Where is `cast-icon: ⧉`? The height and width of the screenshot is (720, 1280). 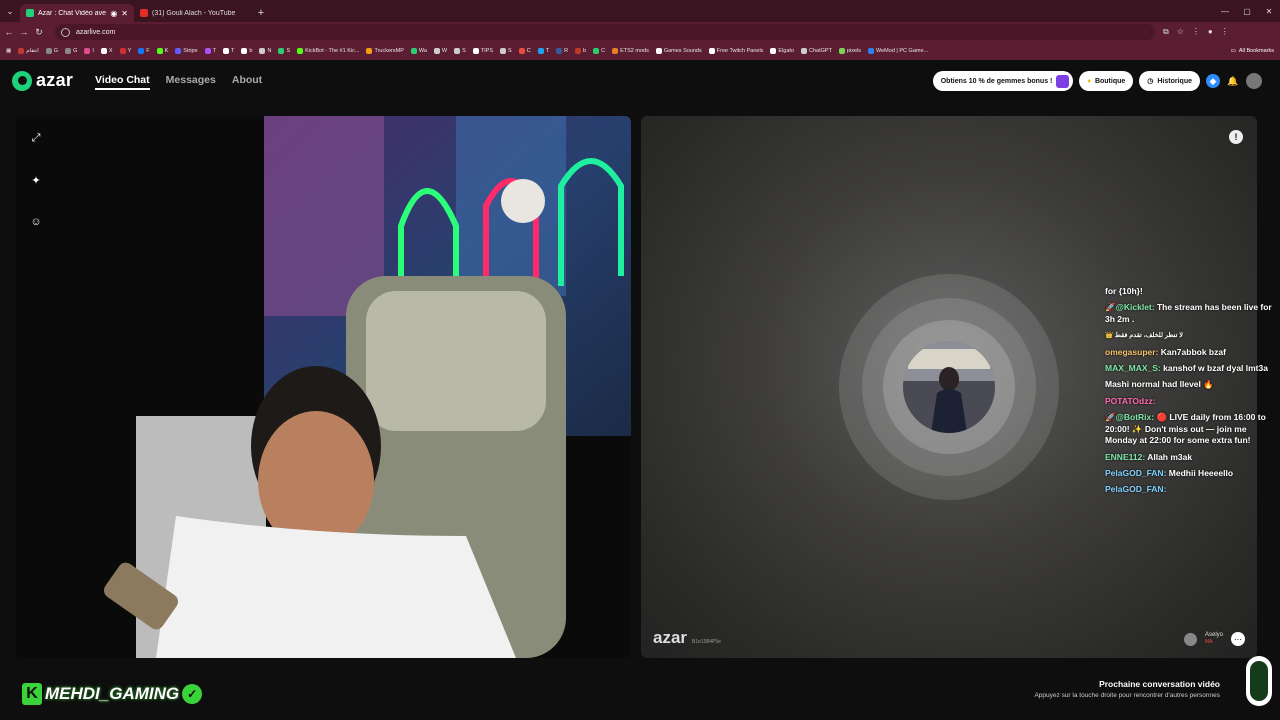
cast-icon: ⧉ is located at coordinates (1166, 32).